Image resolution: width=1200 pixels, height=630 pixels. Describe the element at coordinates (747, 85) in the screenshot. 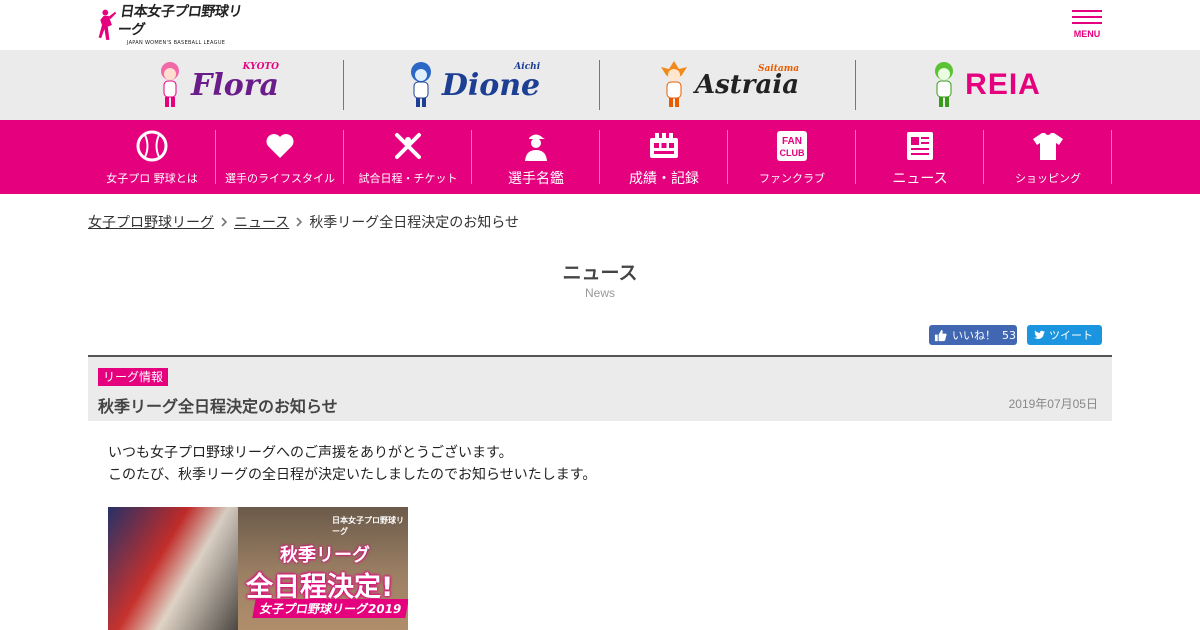

I see `team-name-text: Astraia` at that location.